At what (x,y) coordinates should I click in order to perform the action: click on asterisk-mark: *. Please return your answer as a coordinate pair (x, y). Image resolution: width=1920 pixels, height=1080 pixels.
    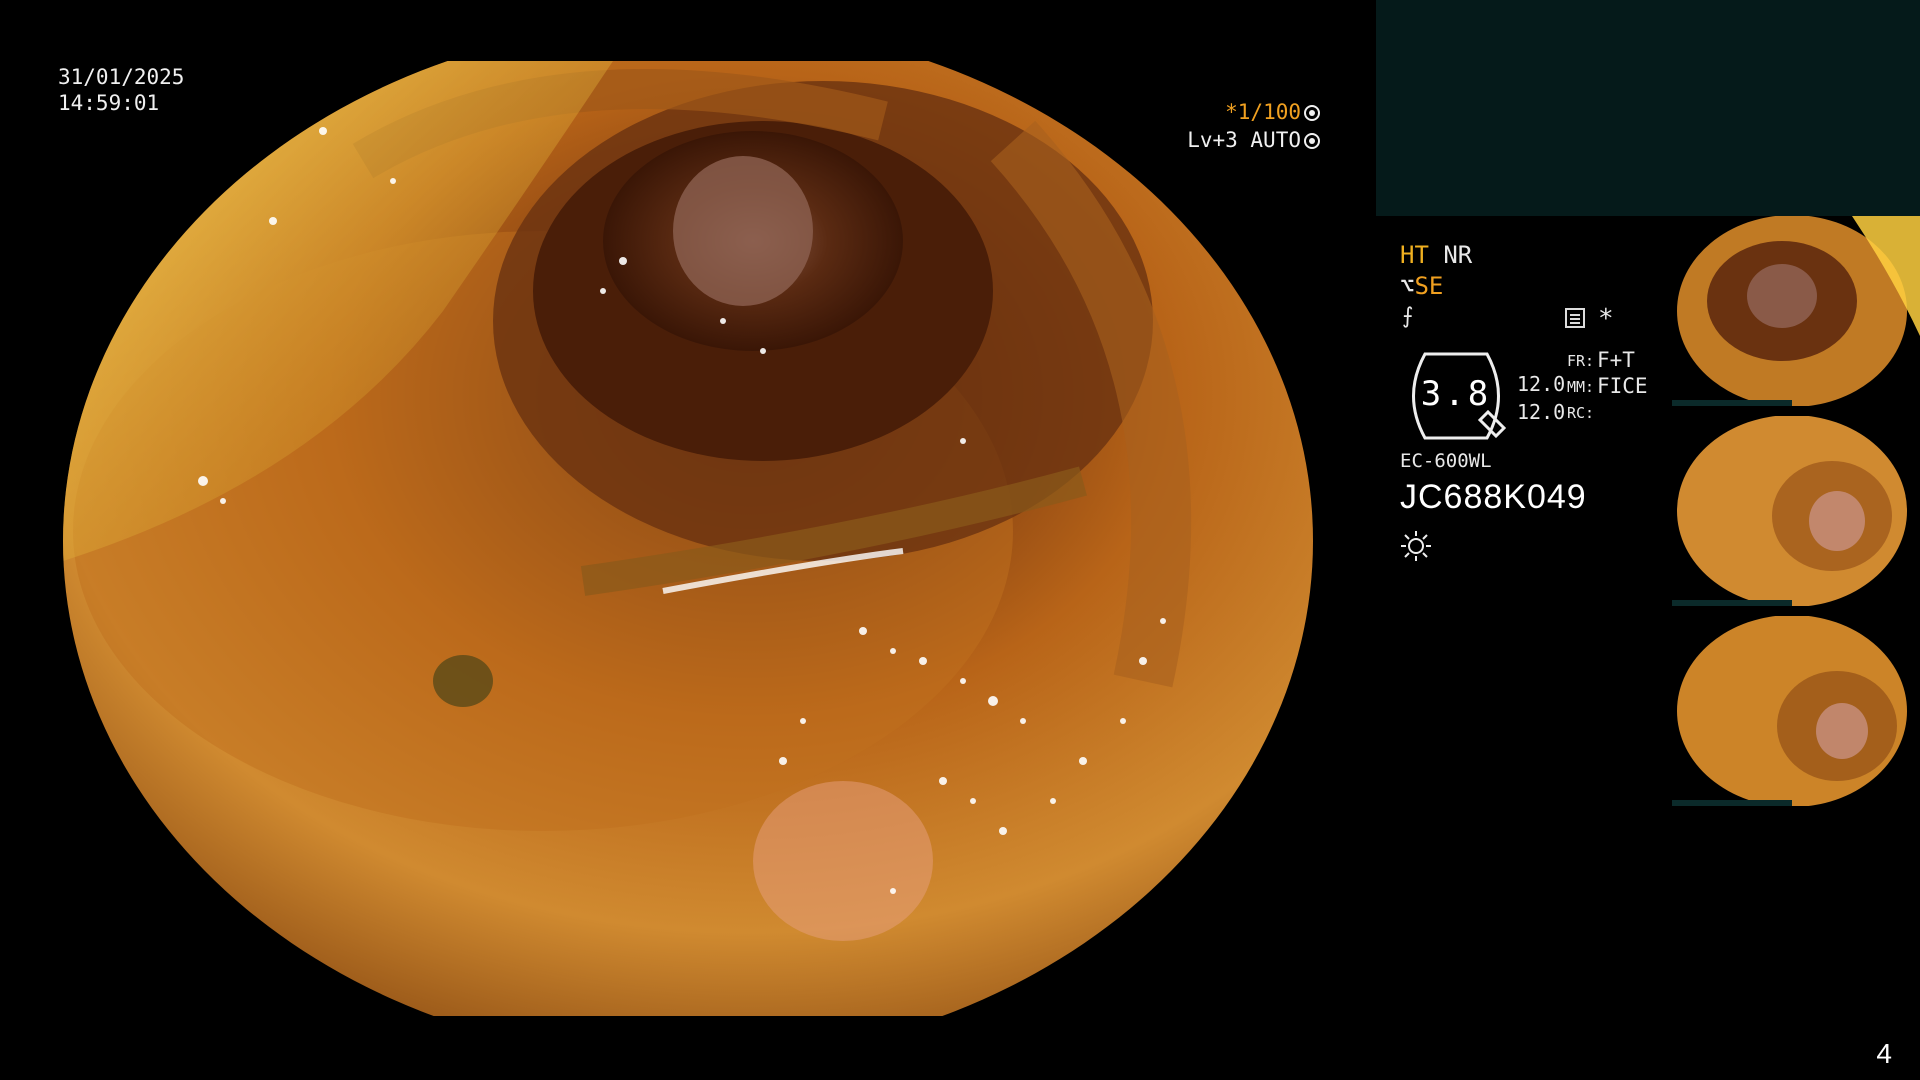
    Looking at the image, I should click on (1606, 319).